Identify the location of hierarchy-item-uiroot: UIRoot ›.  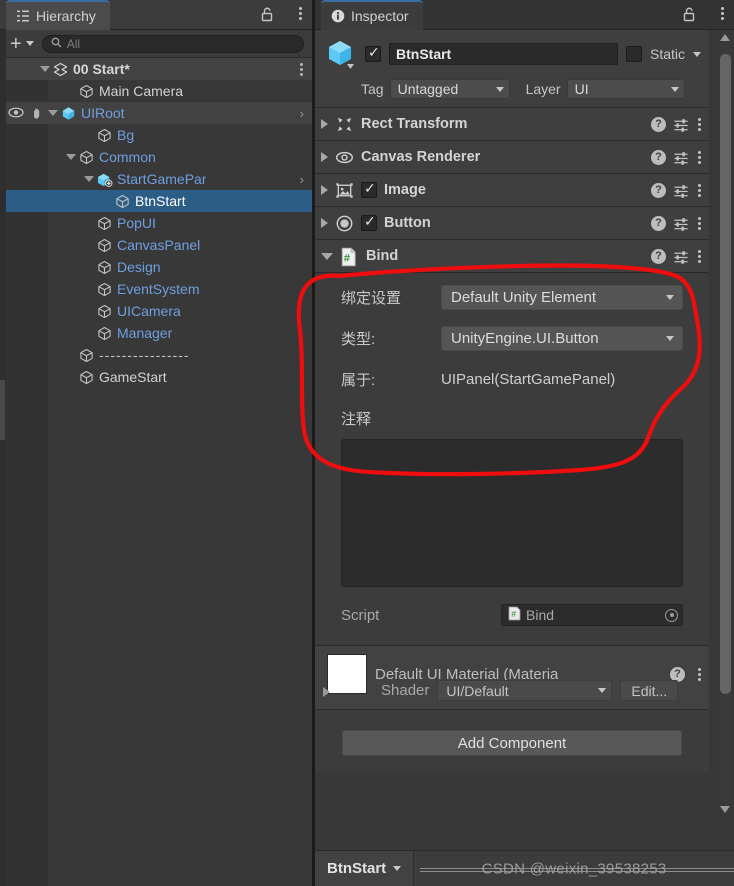
(156, 113).